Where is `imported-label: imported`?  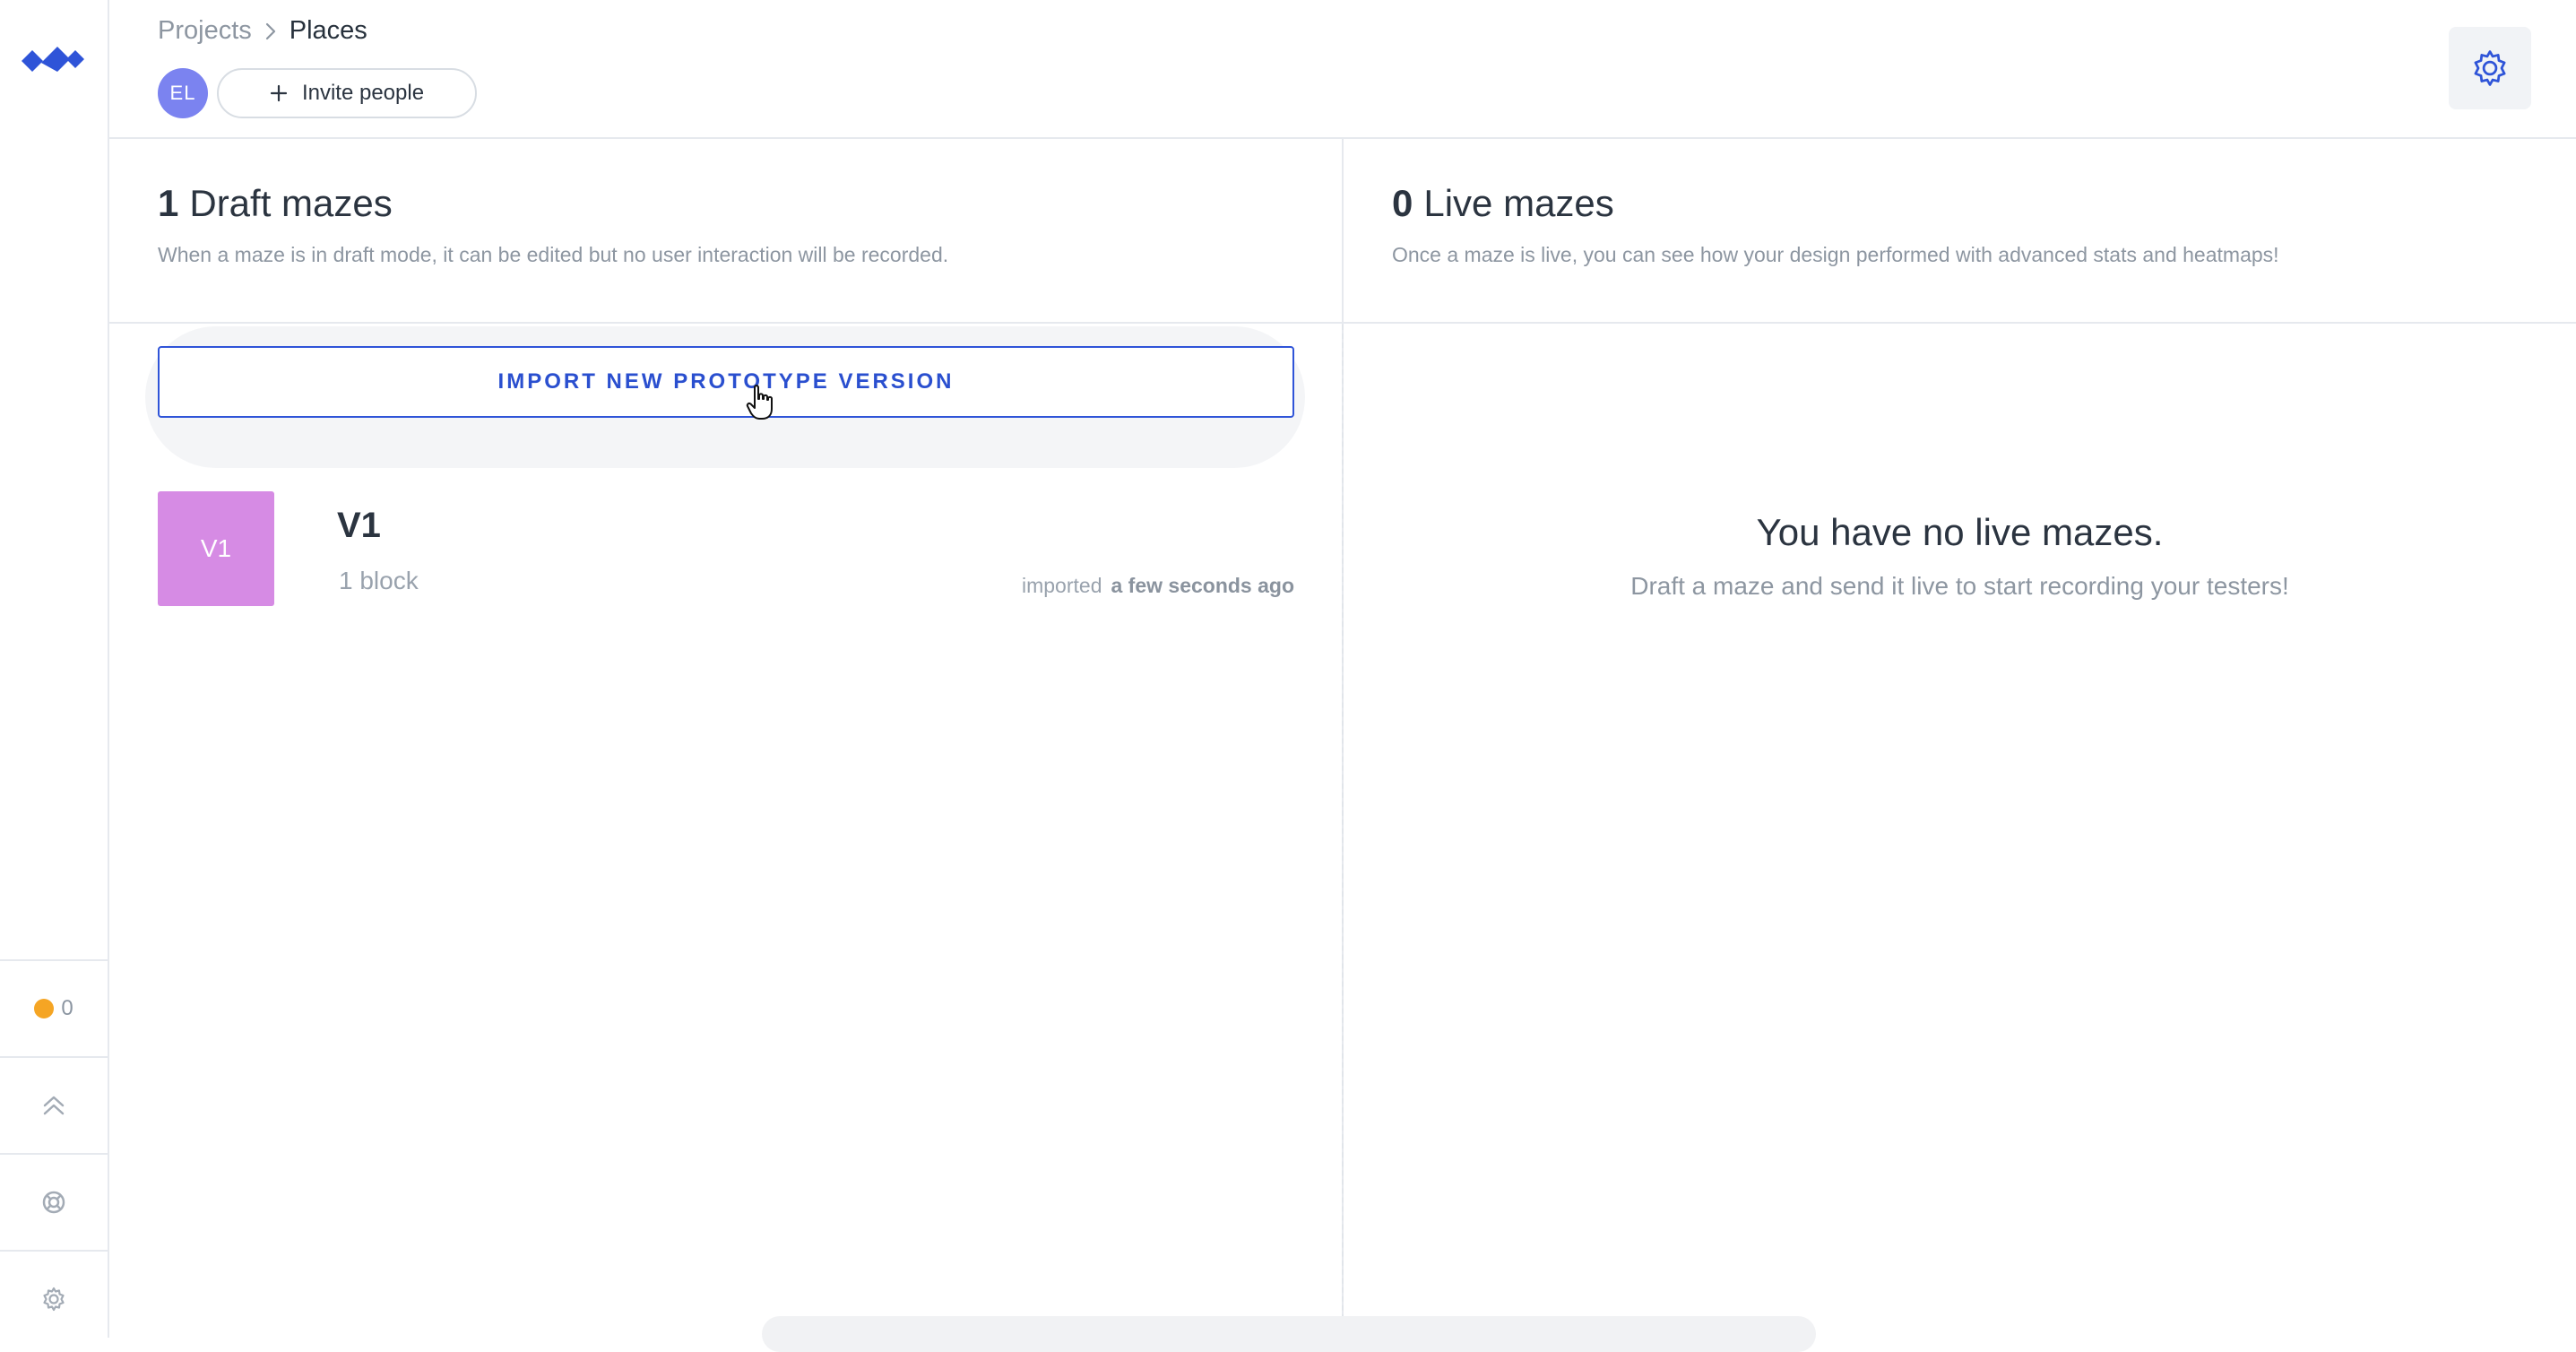 imported-label: imported is located at coordinates (1062, 586).